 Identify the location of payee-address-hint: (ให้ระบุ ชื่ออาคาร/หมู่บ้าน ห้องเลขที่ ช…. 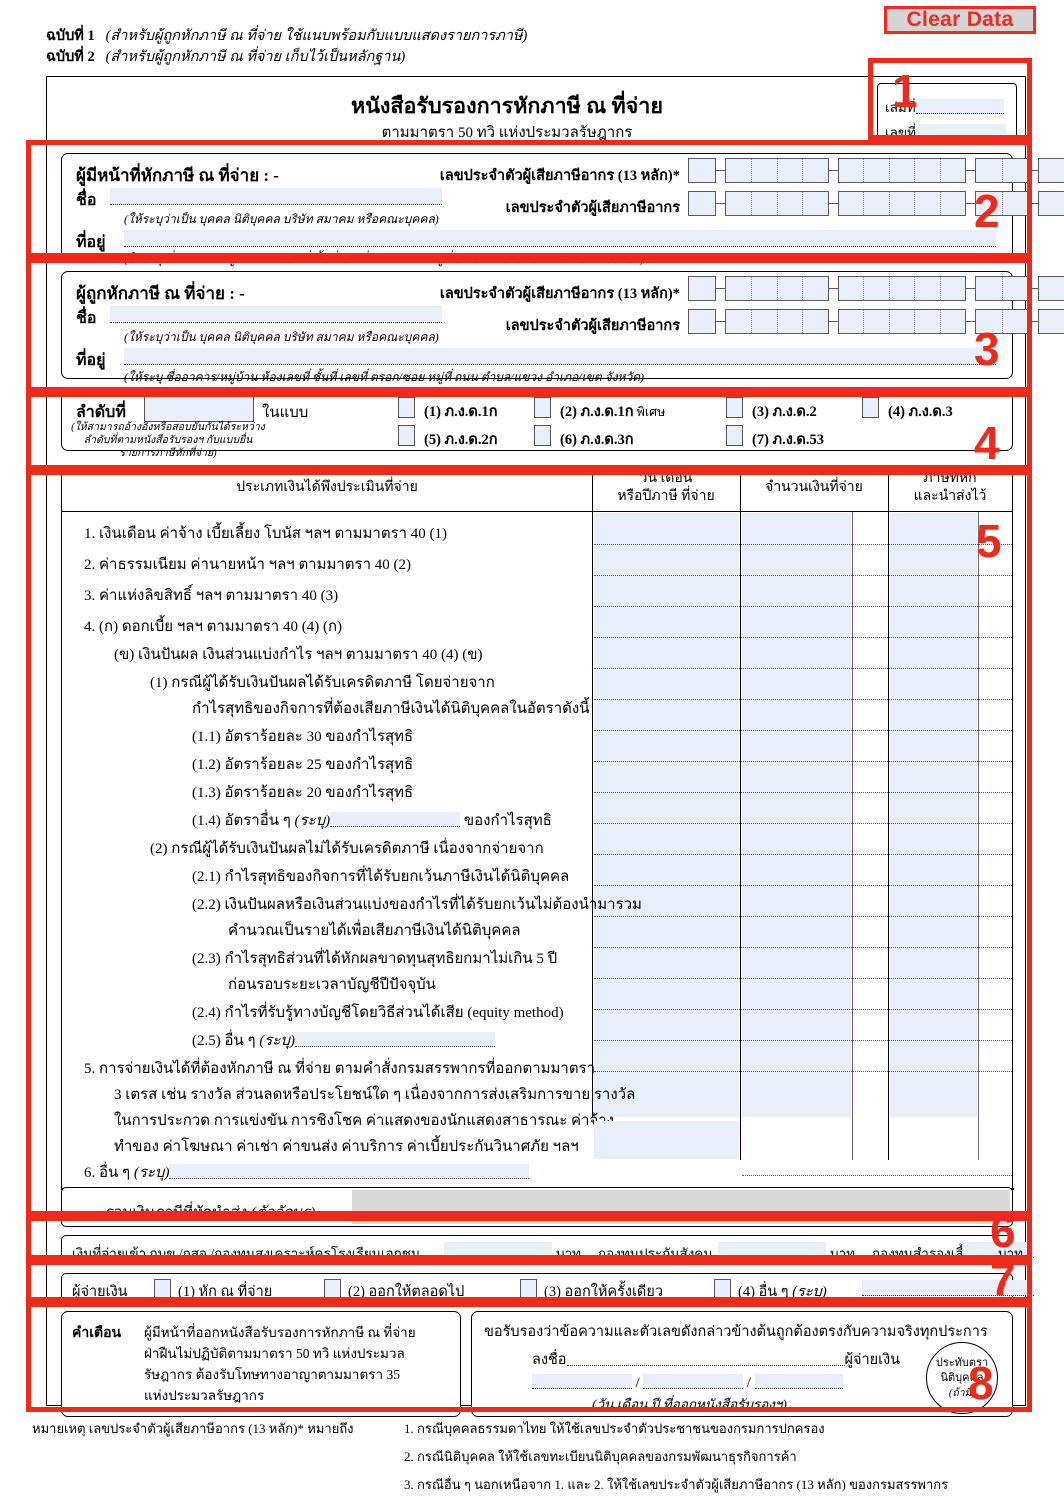
(384, 377).